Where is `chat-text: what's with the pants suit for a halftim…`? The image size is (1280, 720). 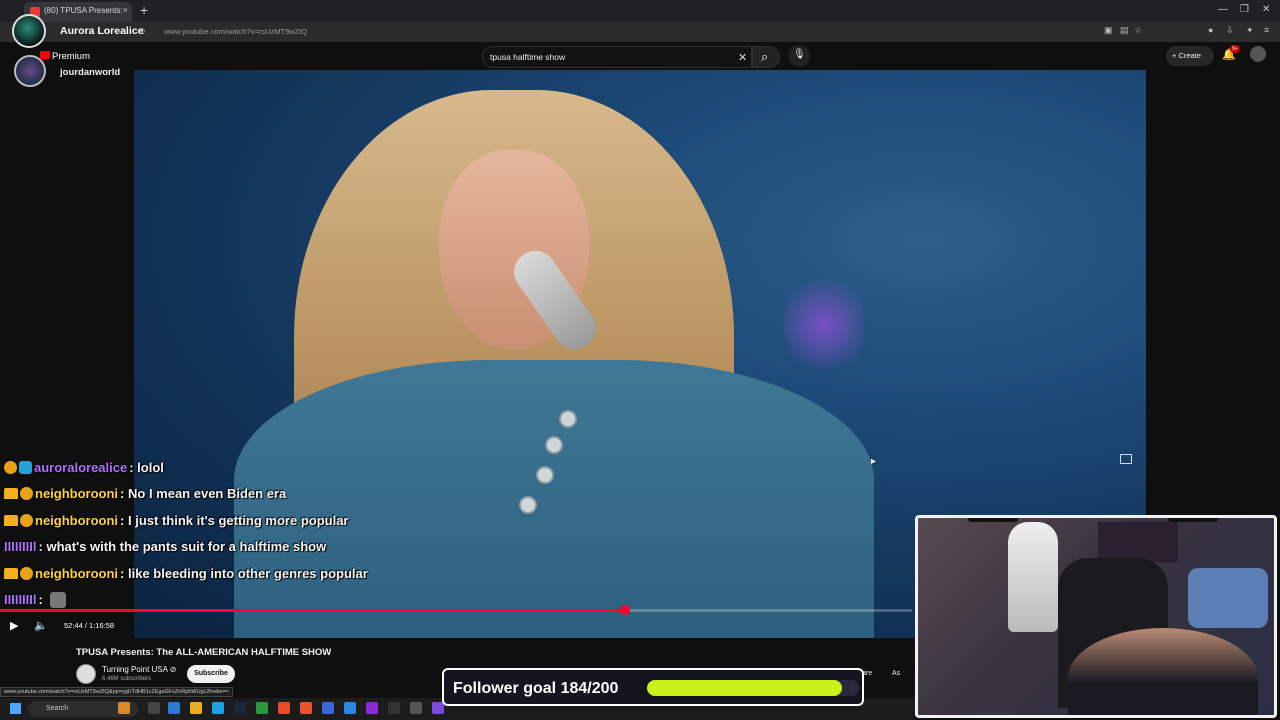
chat-text: what's with the pants suit for a halftim… is located at coordinates (186, 547).